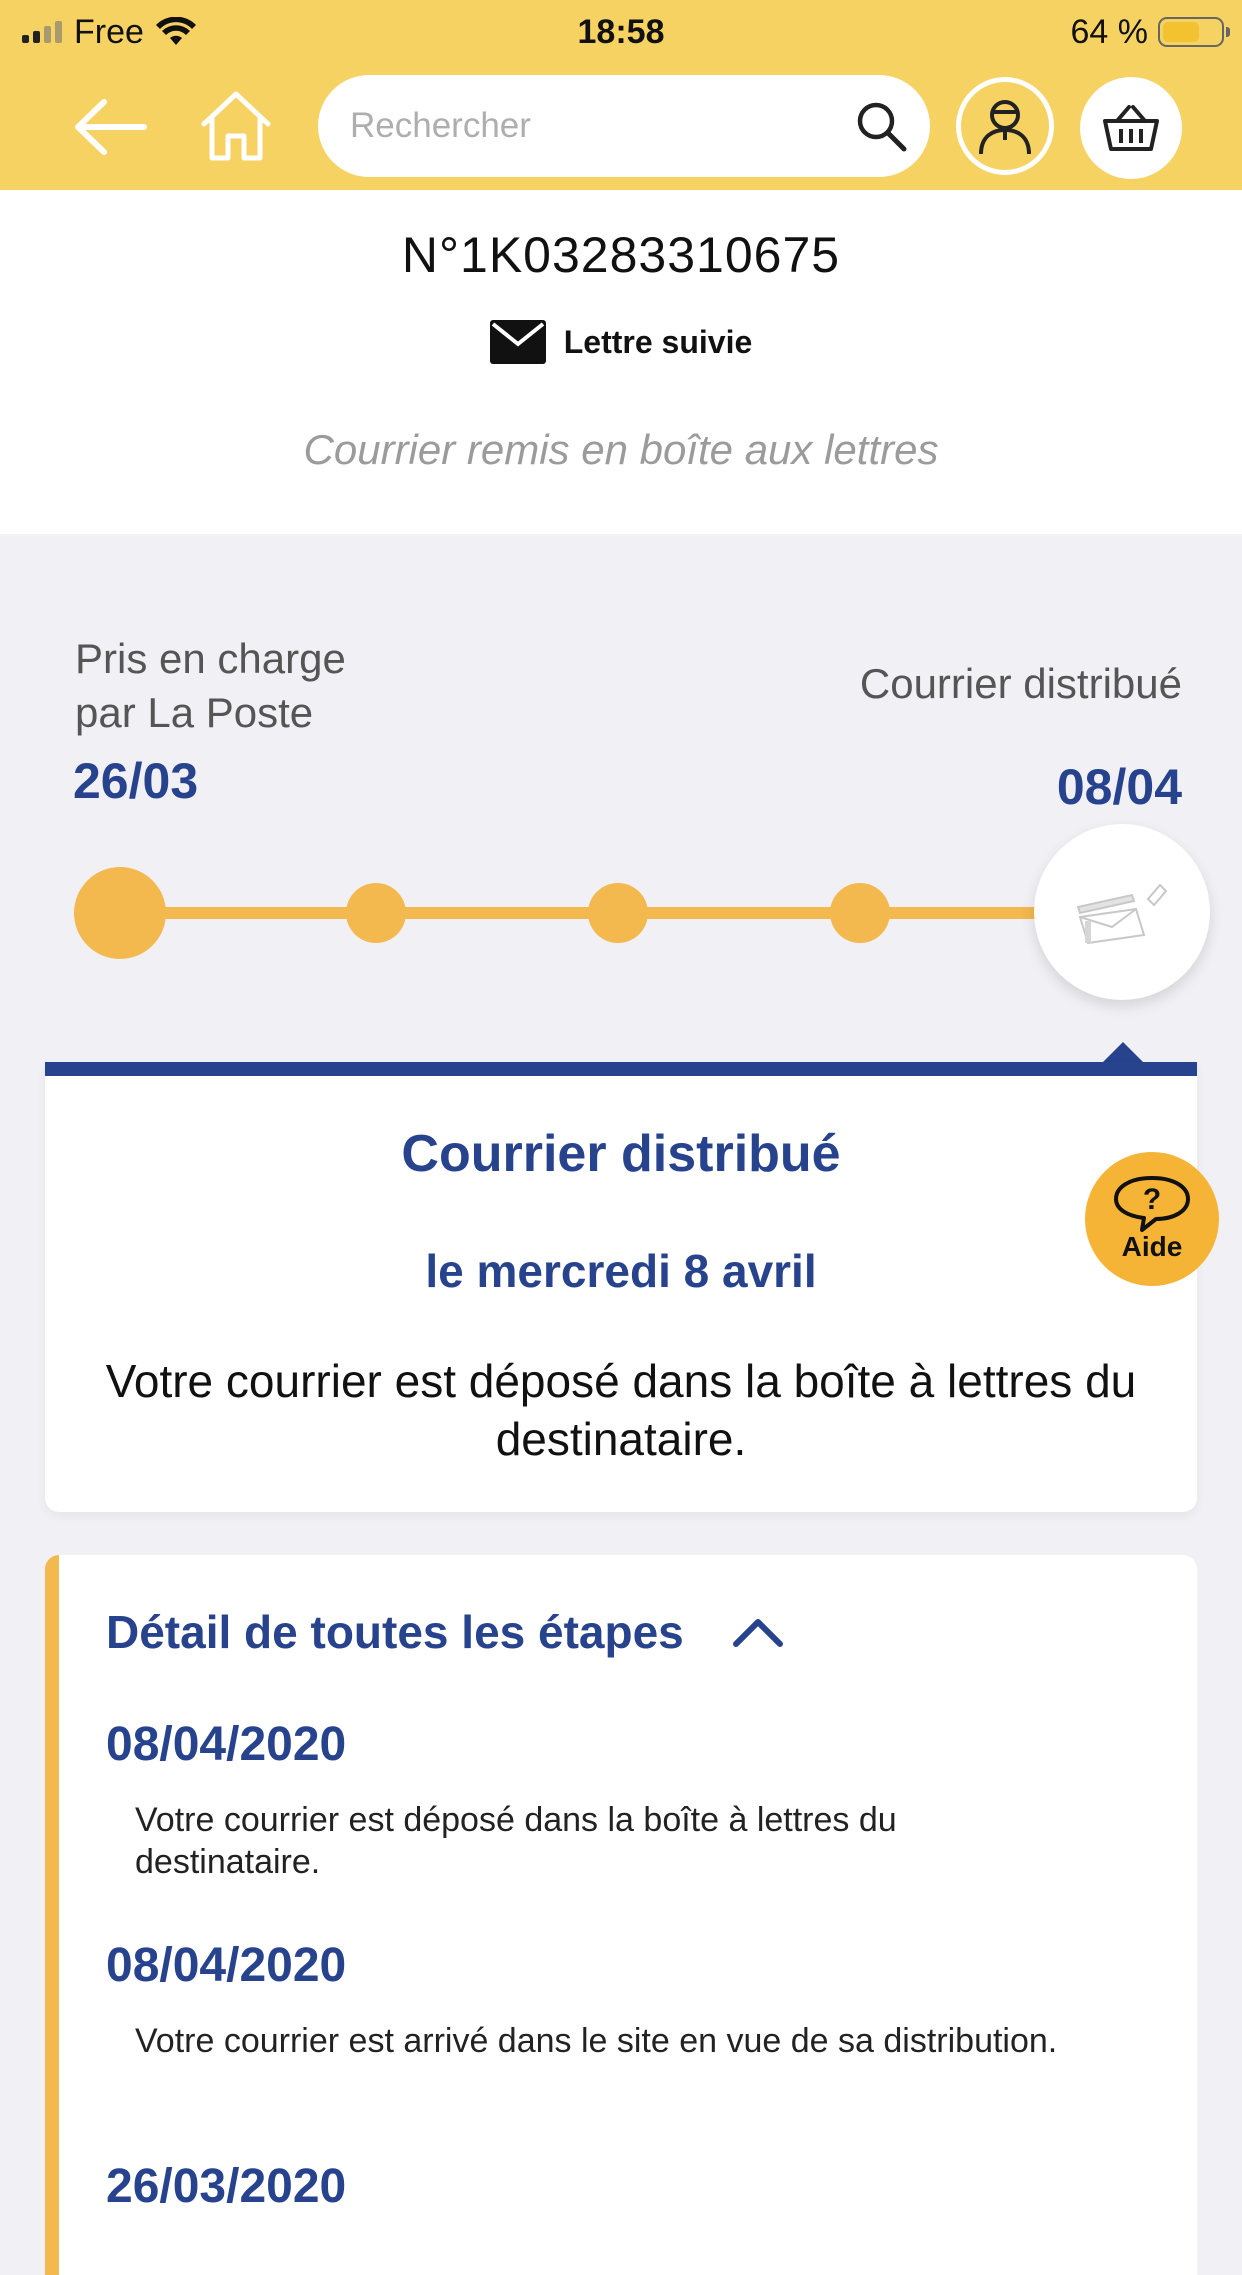 The height and width of the screenshot is (2275, 1242). Describe the element at coordinates (395, 1632) in the screenshot. I see `steps-detail-title: Détail de toutes les étapes` at that location.